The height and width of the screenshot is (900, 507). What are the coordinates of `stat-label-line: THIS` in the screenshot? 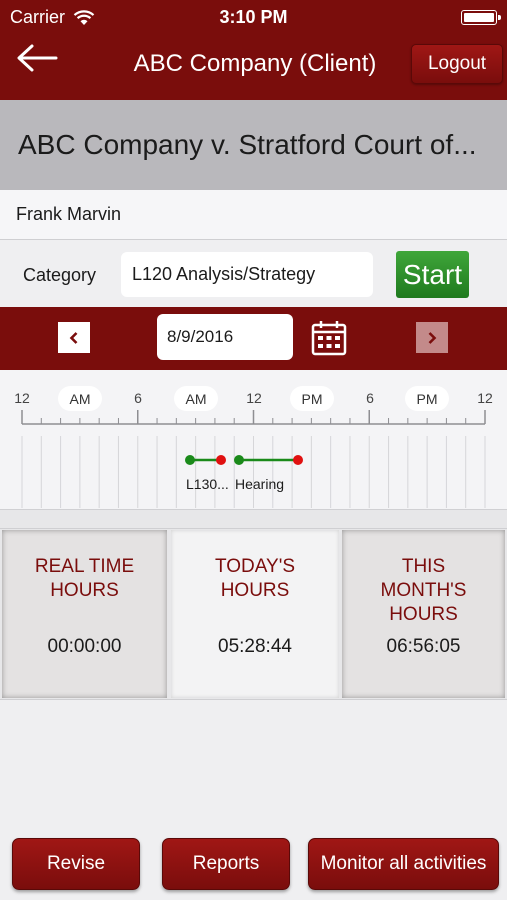 It's located at (423, 566).